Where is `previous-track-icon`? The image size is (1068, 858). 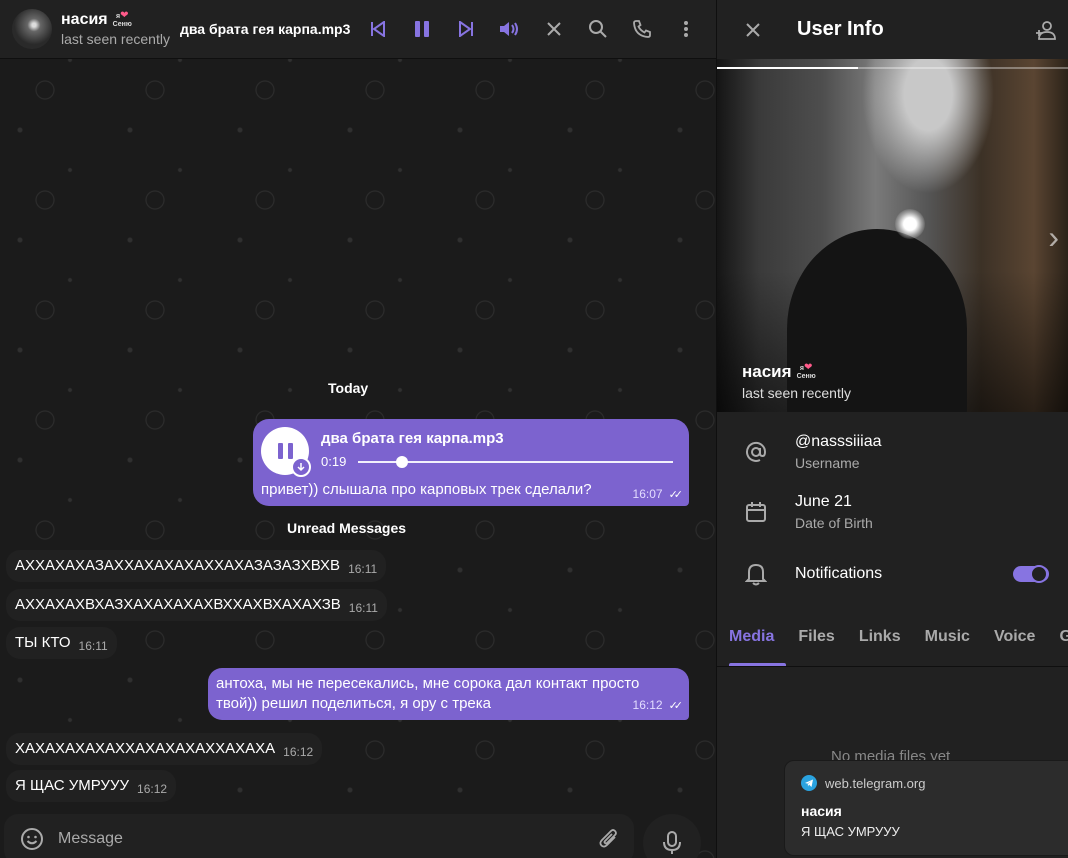 previous-track-icon is located at coordinates (378, 29).